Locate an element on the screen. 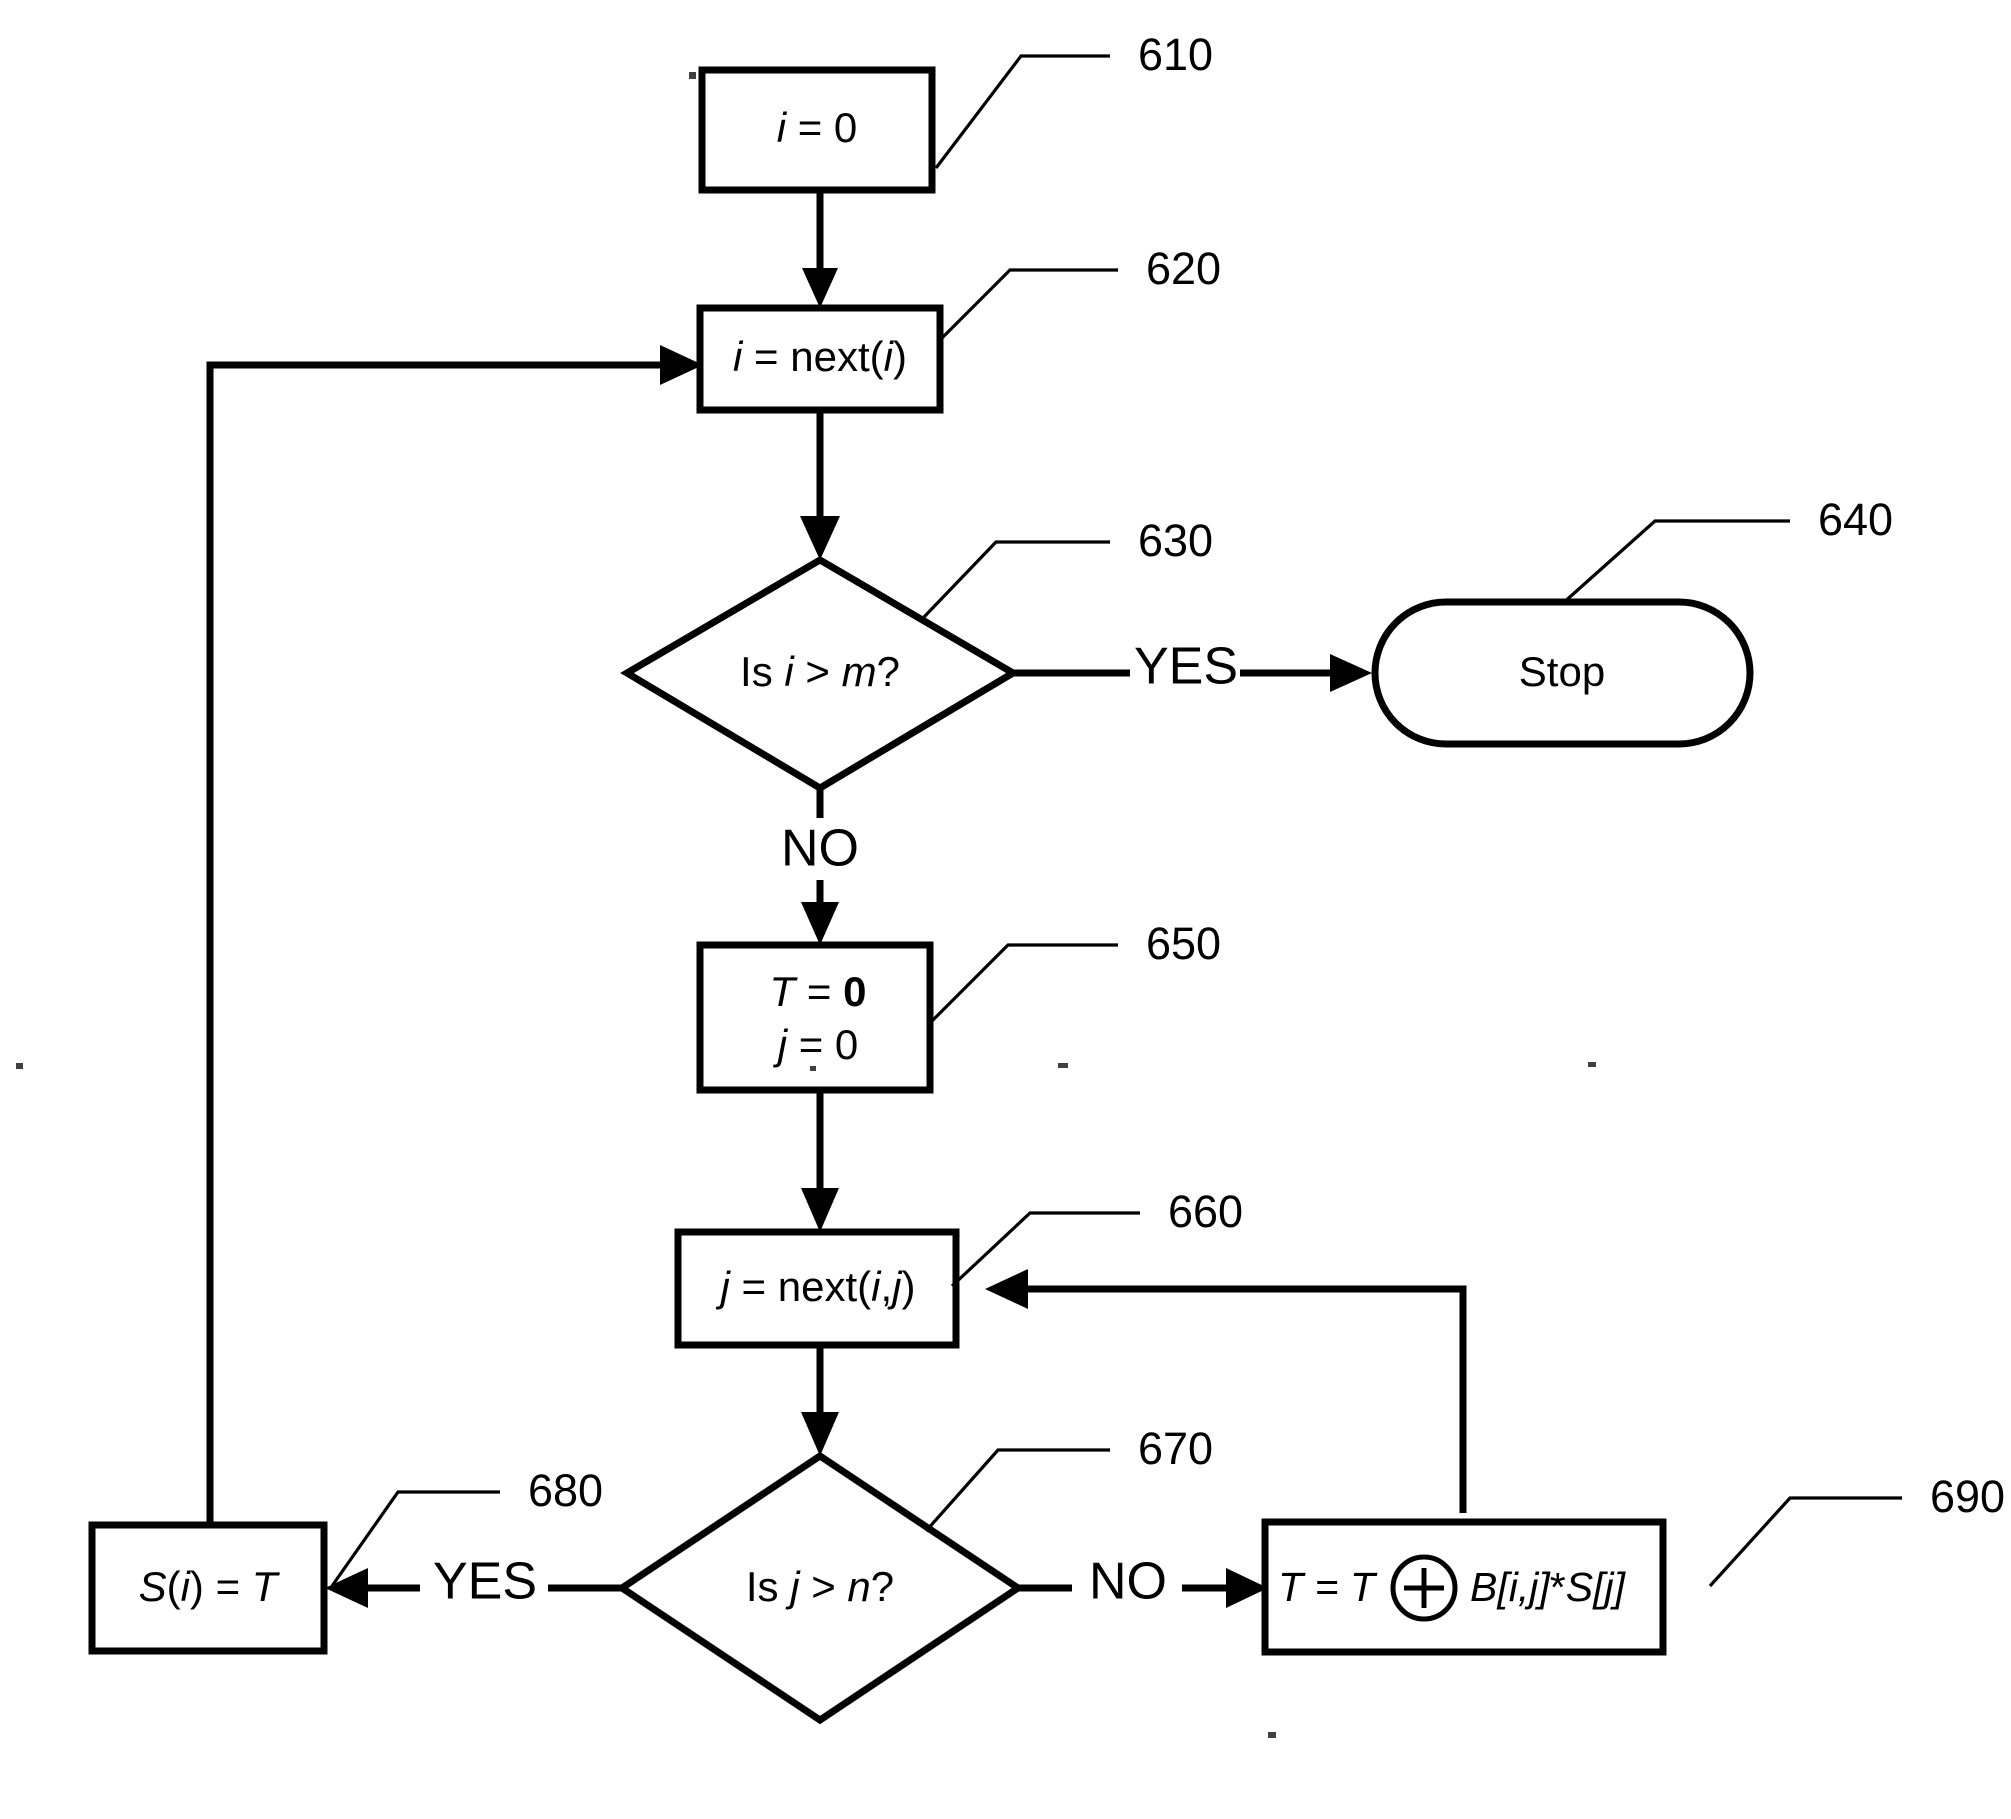  branch-label-no-670: NO is located at coordinates (1128, 1582).